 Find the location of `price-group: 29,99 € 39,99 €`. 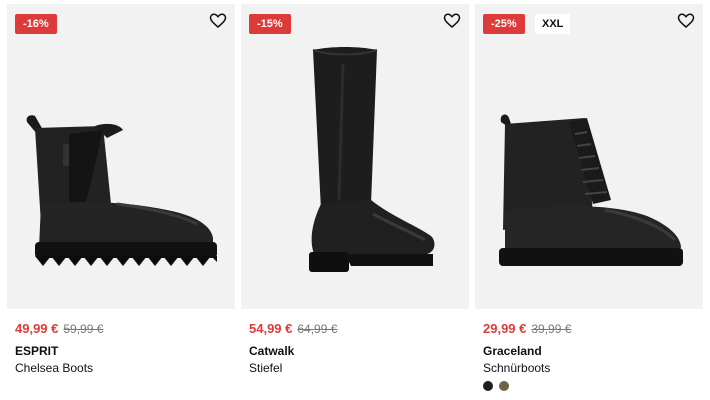

price-group: 29,99 € 39,99 € is located at coordinates (527, 329).